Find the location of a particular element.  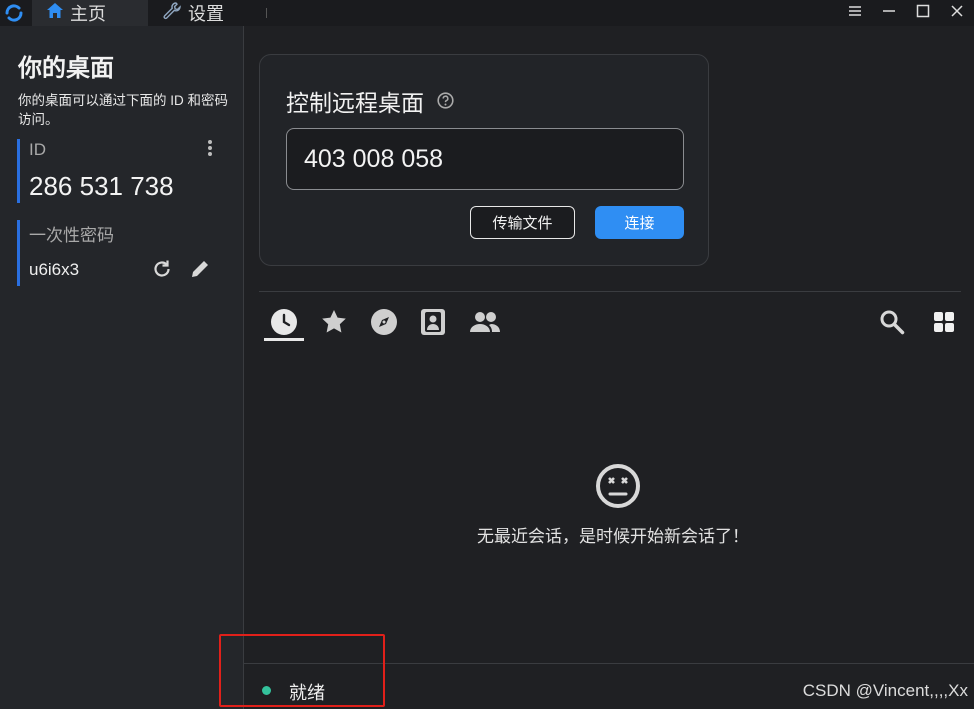

discover-compass-icon is located at coordinates (384, 322).